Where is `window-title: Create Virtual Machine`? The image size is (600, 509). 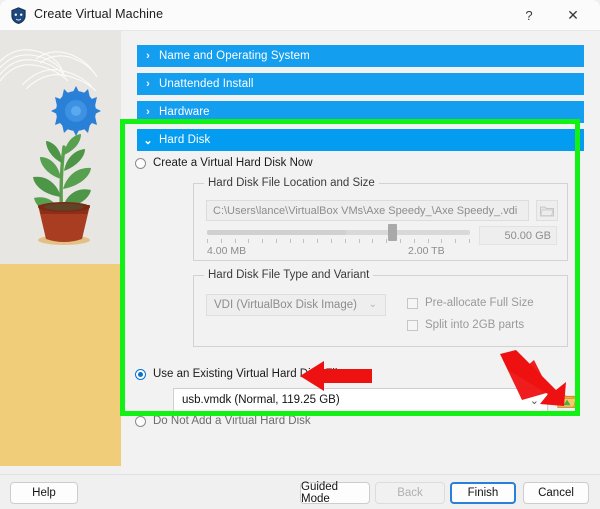 window-title: Create Virtual Machine is located at coordinates (99, 14).